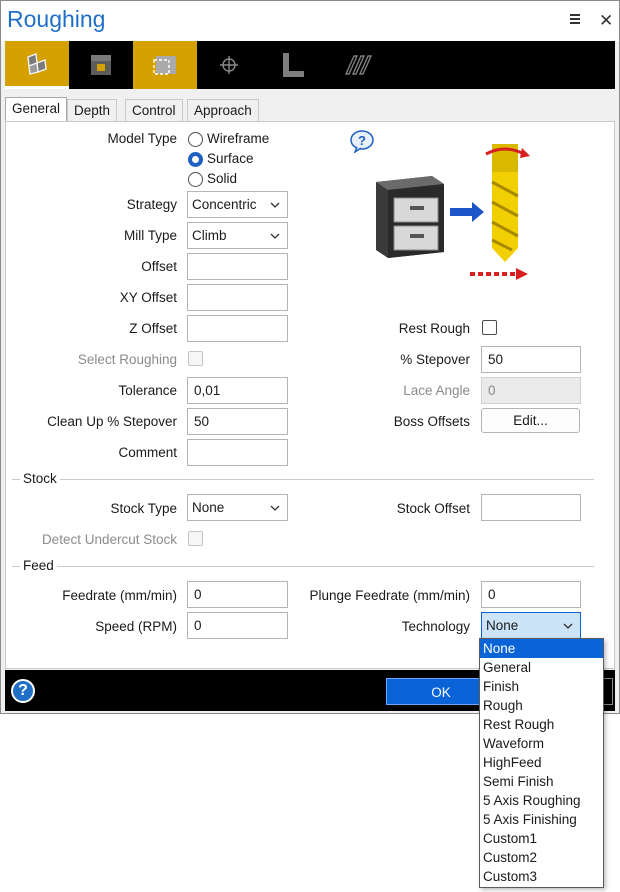  Describe the element at coordinates (310, 21) in the screenshot. I see `title-bar: Roughing ✕` at that location.